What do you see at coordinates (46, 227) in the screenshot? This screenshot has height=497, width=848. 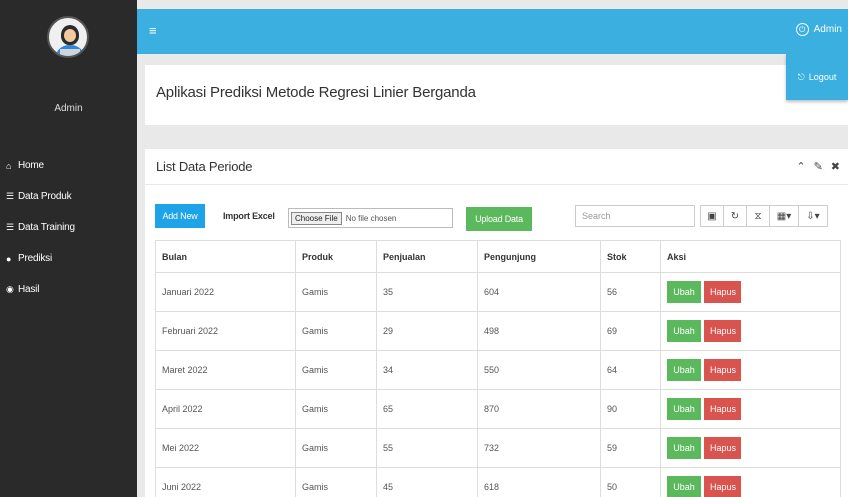 I see `sidebar-item-label: Data Training` at bounding box center [46, 227].